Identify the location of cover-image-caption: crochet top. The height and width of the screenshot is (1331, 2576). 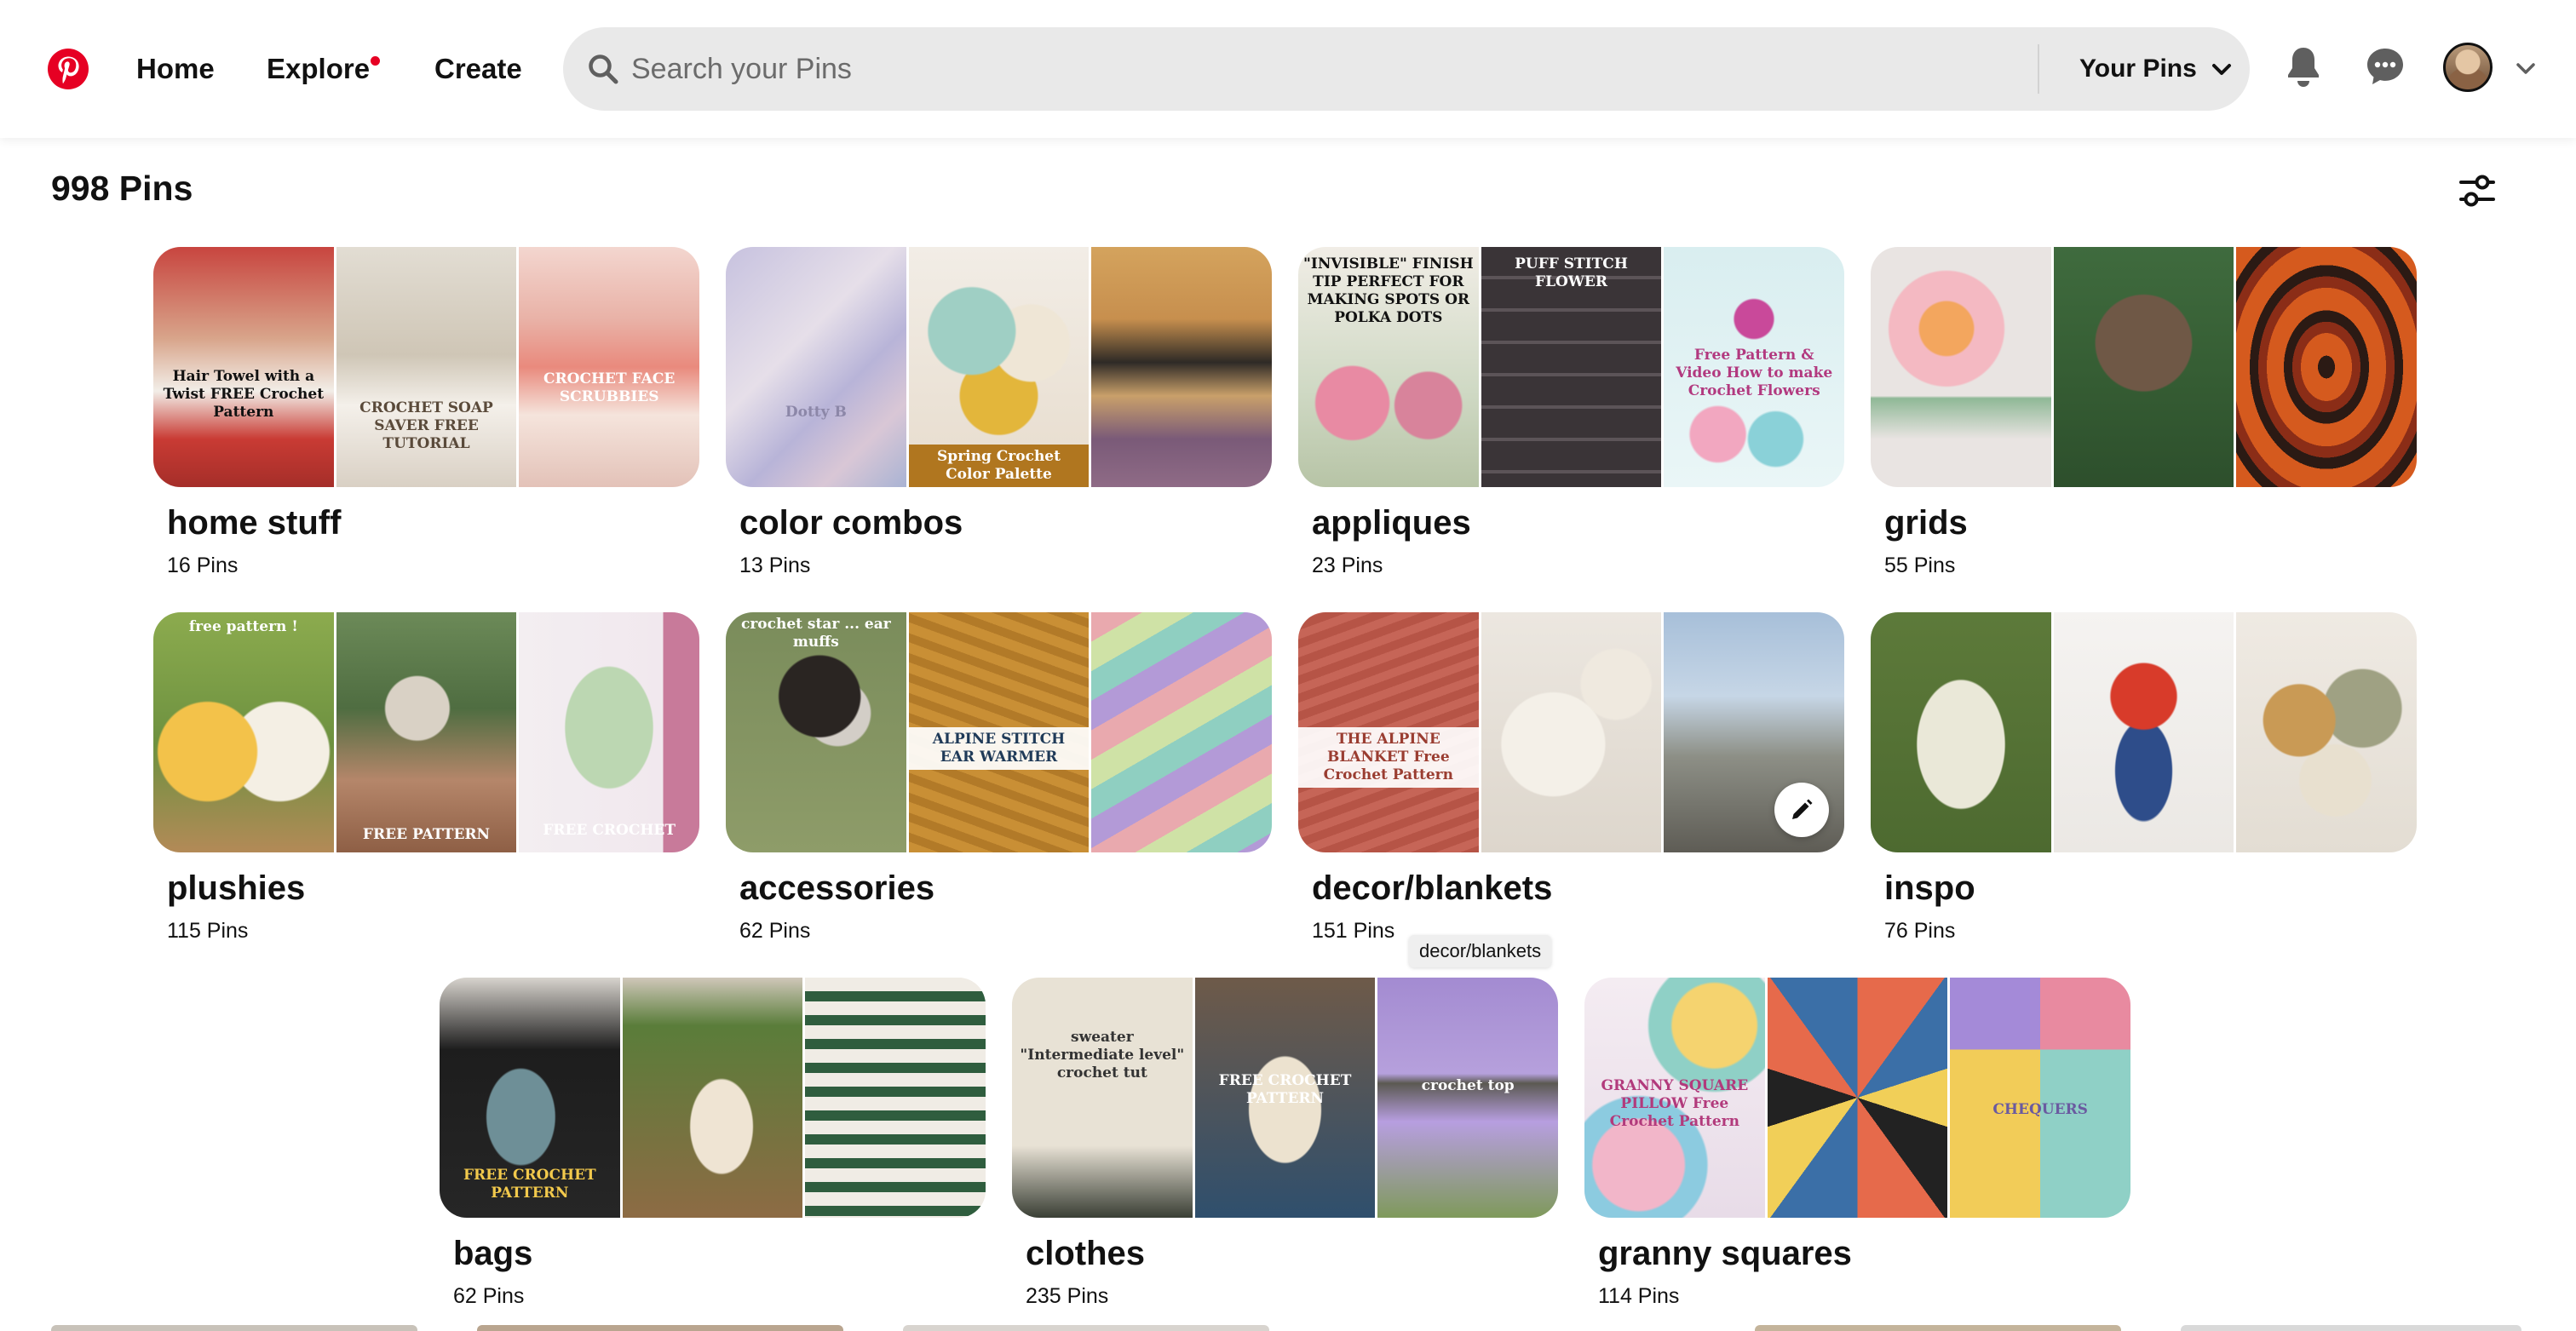
(1468, 1085).